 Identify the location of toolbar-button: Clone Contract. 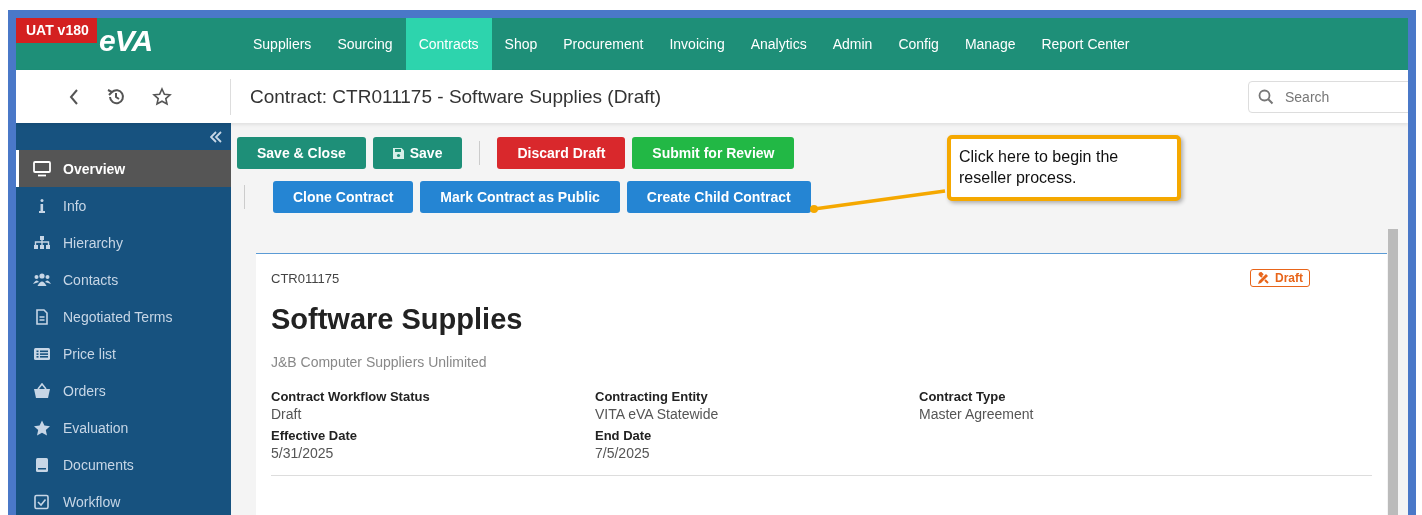
(343, 197).